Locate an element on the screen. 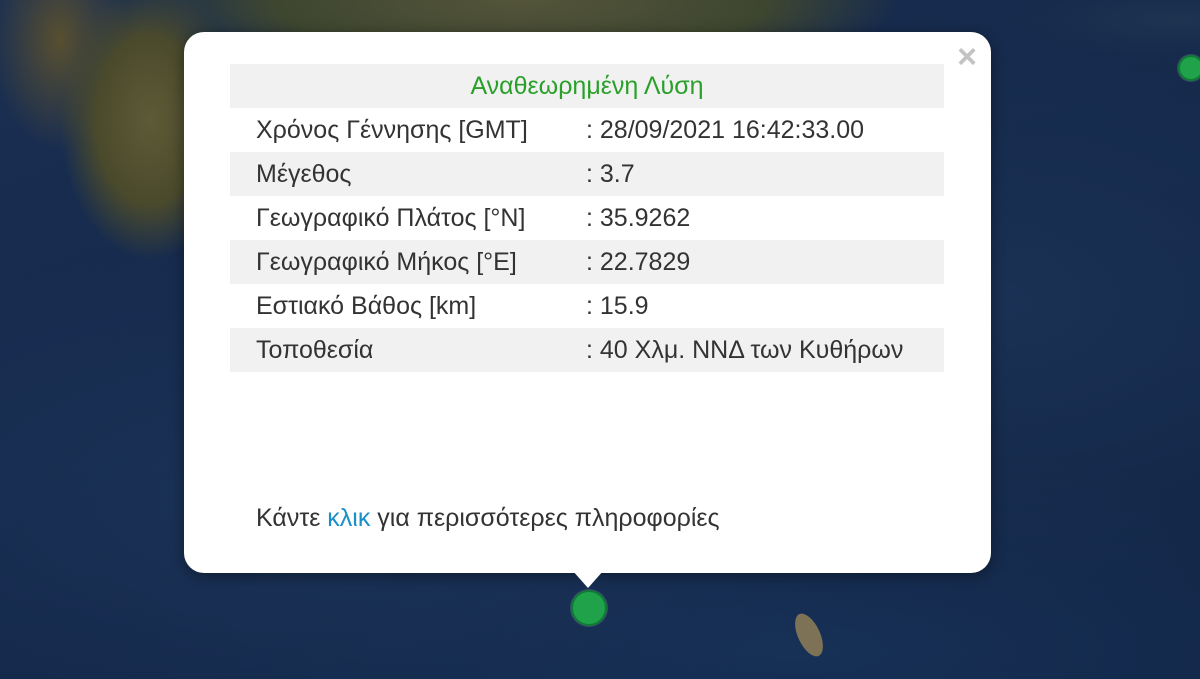 This screenshot has width=1200, height=679. table-row: Μέγεθος : 3.7 is located at coordinates (587, 174).